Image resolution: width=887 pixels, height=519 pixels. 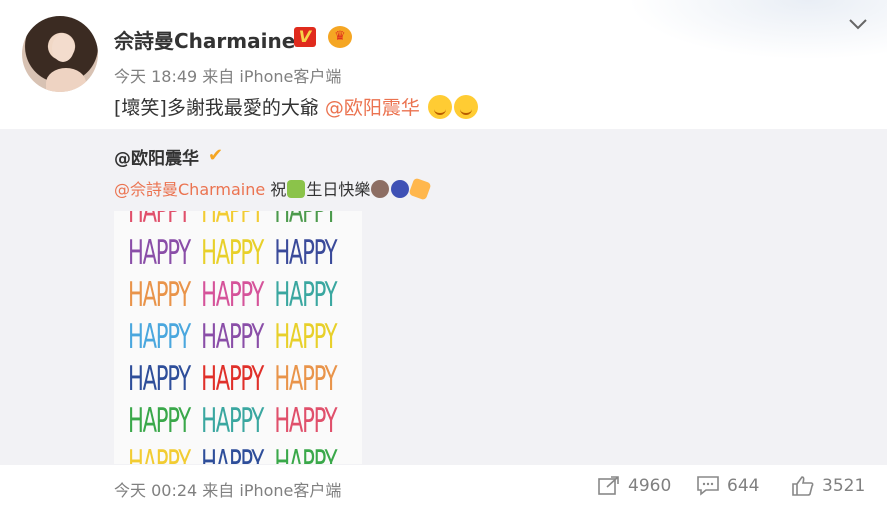 What do you see at coordinates (216, 155) in the screenshot?
I see `verified-yellow-v-icon: ✔` at bounding box center [216, 155].